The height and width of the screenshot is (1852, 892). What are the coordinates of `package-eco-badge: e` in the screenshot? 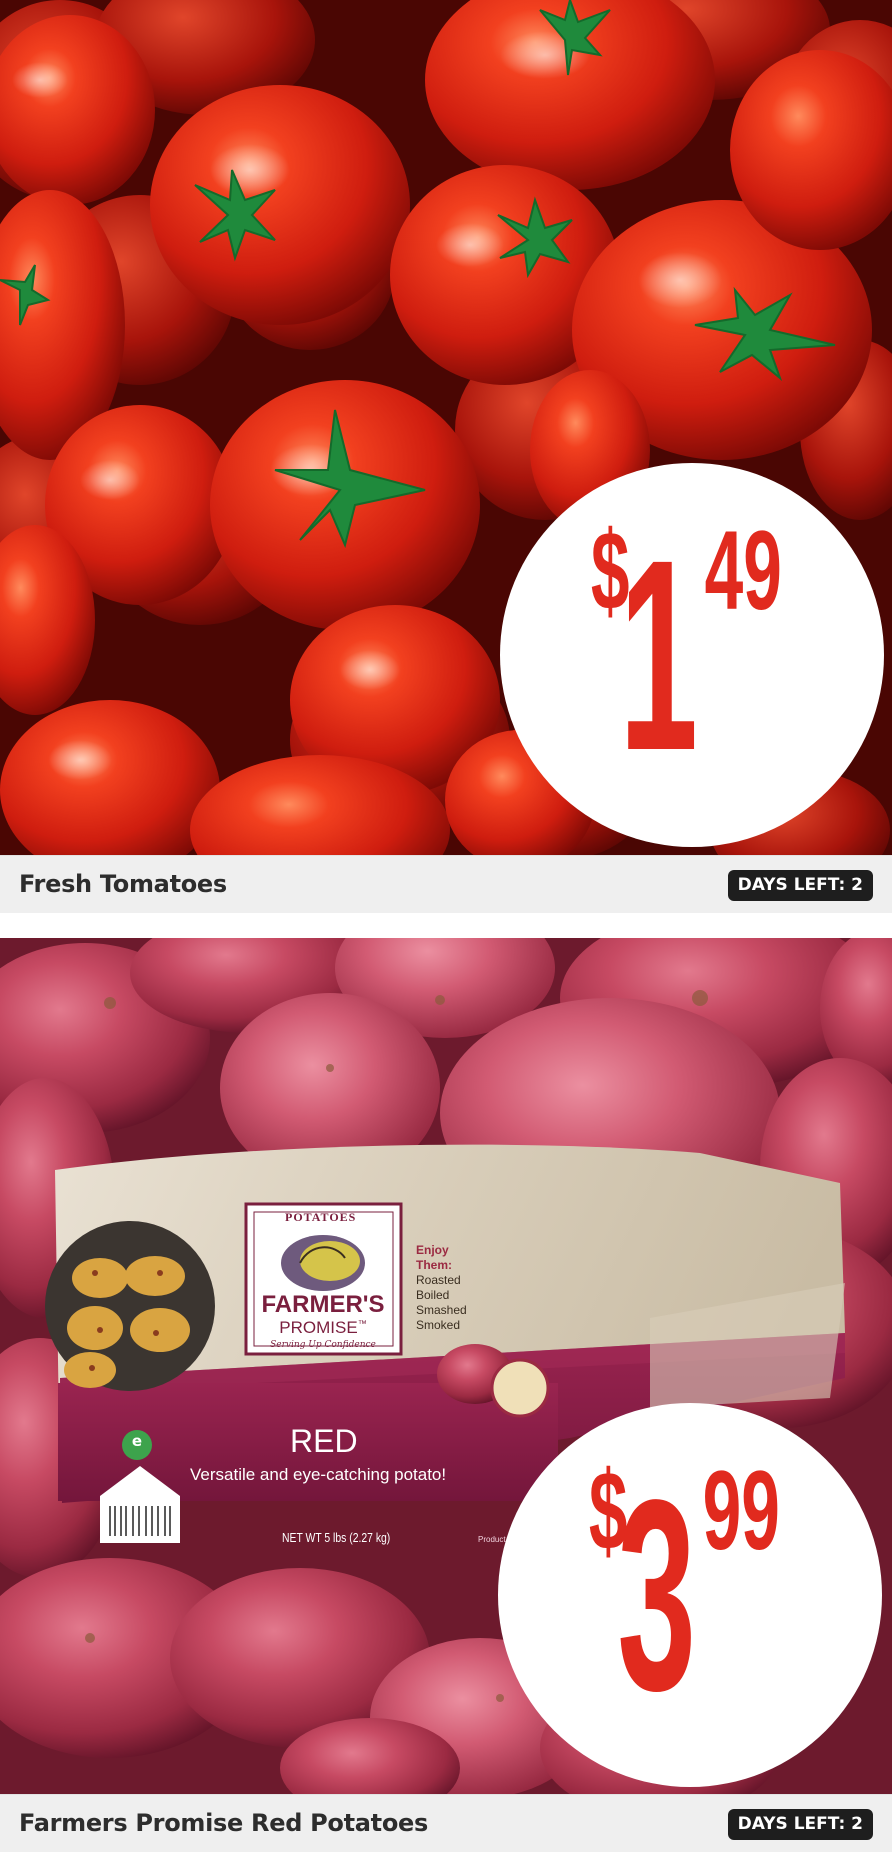 It's located at (137, 1441).